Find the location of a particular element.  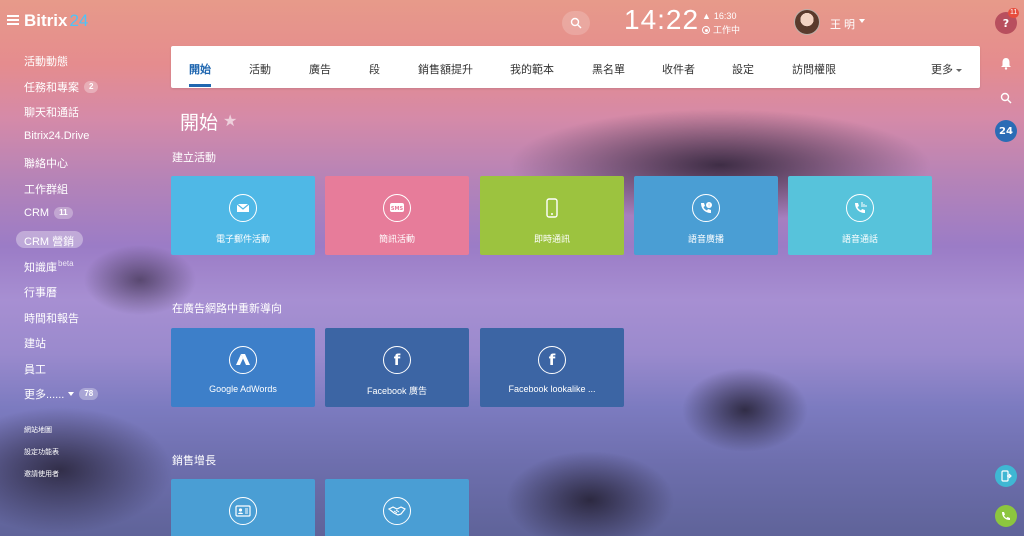

bitrix24-app-button: 24 is located at coordinates (1006, 131).